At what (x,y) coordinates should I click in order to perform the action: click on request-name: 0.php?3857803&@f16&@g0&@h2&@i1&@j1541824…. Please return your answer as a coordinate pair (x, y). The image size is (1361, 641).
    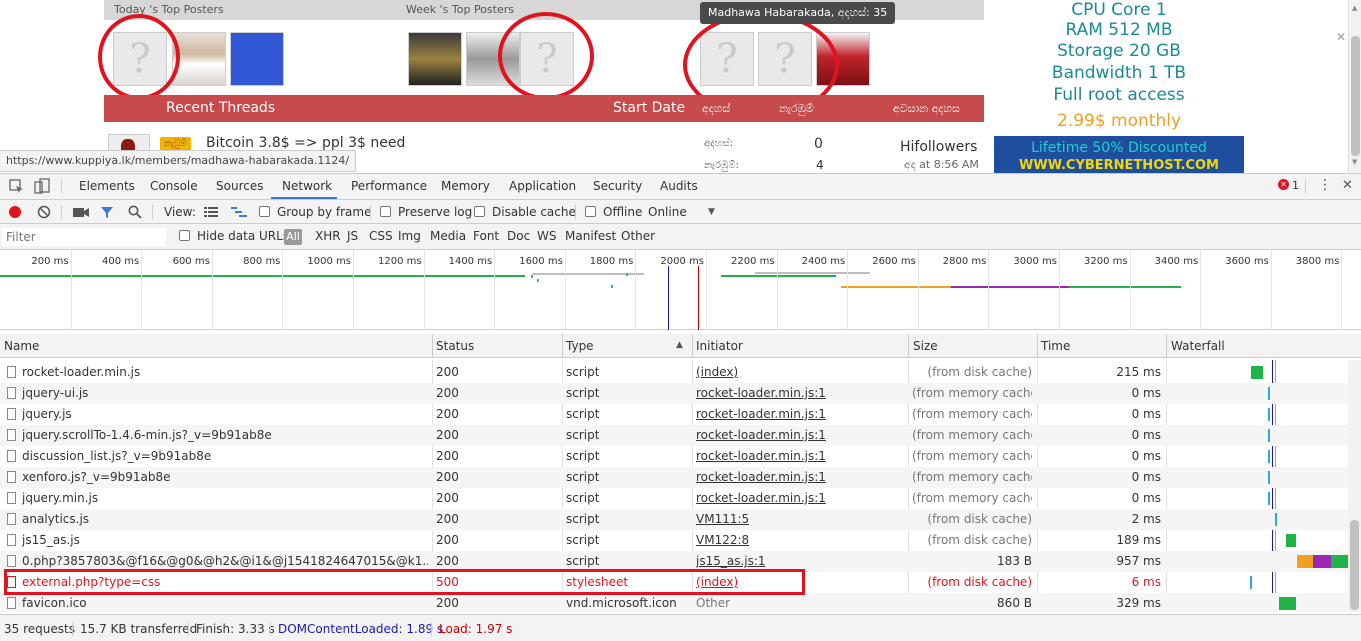
    Looking at the image, I should click on (225, 561).